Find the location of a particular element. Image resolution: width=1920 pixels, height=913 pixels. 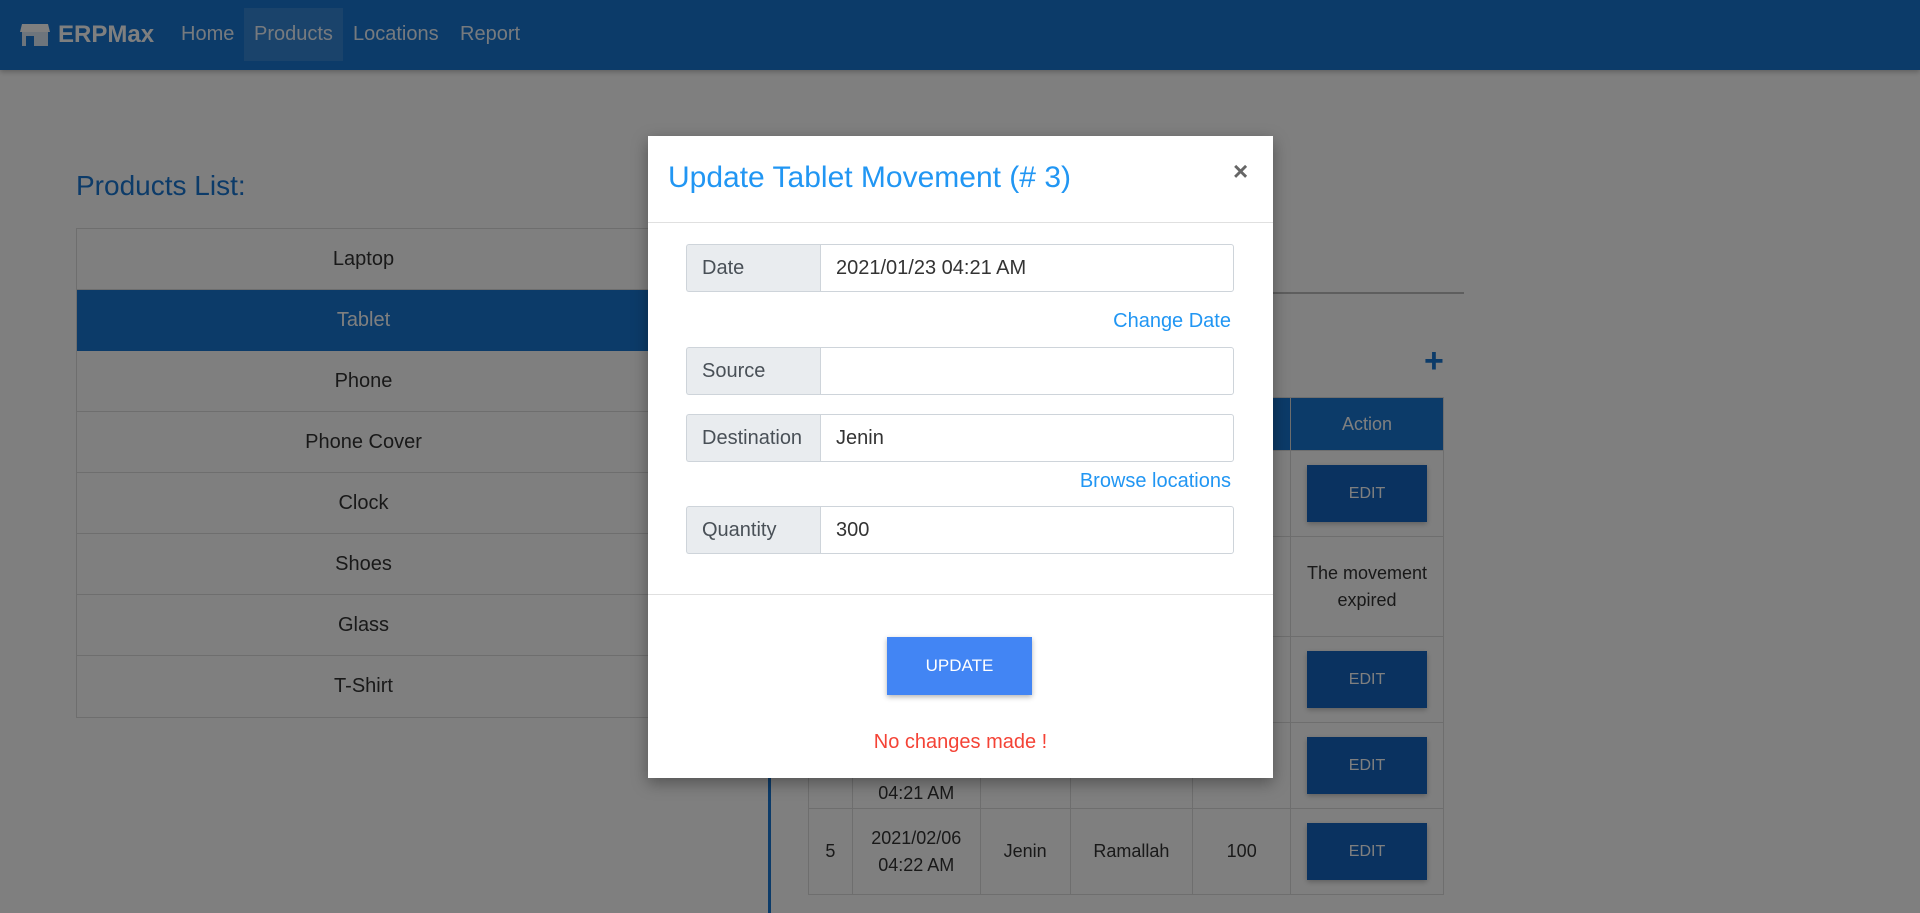

quantity-field: Quantity 300 is located at coordinates (960, 530).